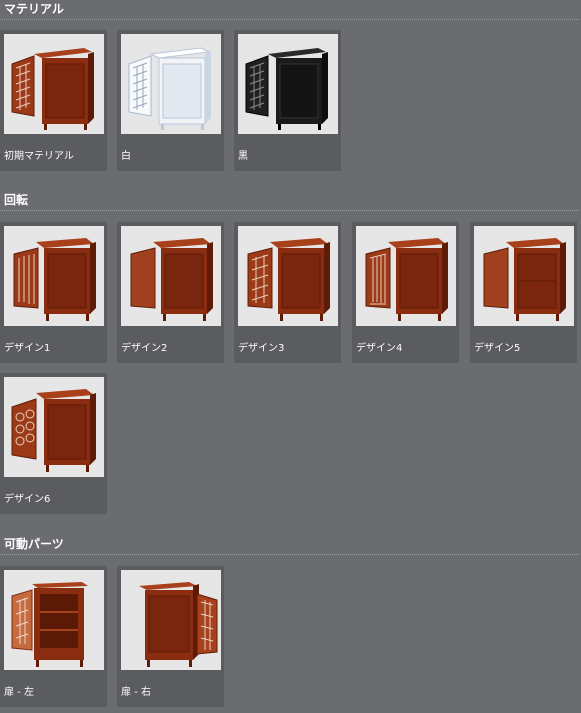 The height and width of the screenshot is (713, 581). I want to click on cabinet-white-icon, so click(171, 84).